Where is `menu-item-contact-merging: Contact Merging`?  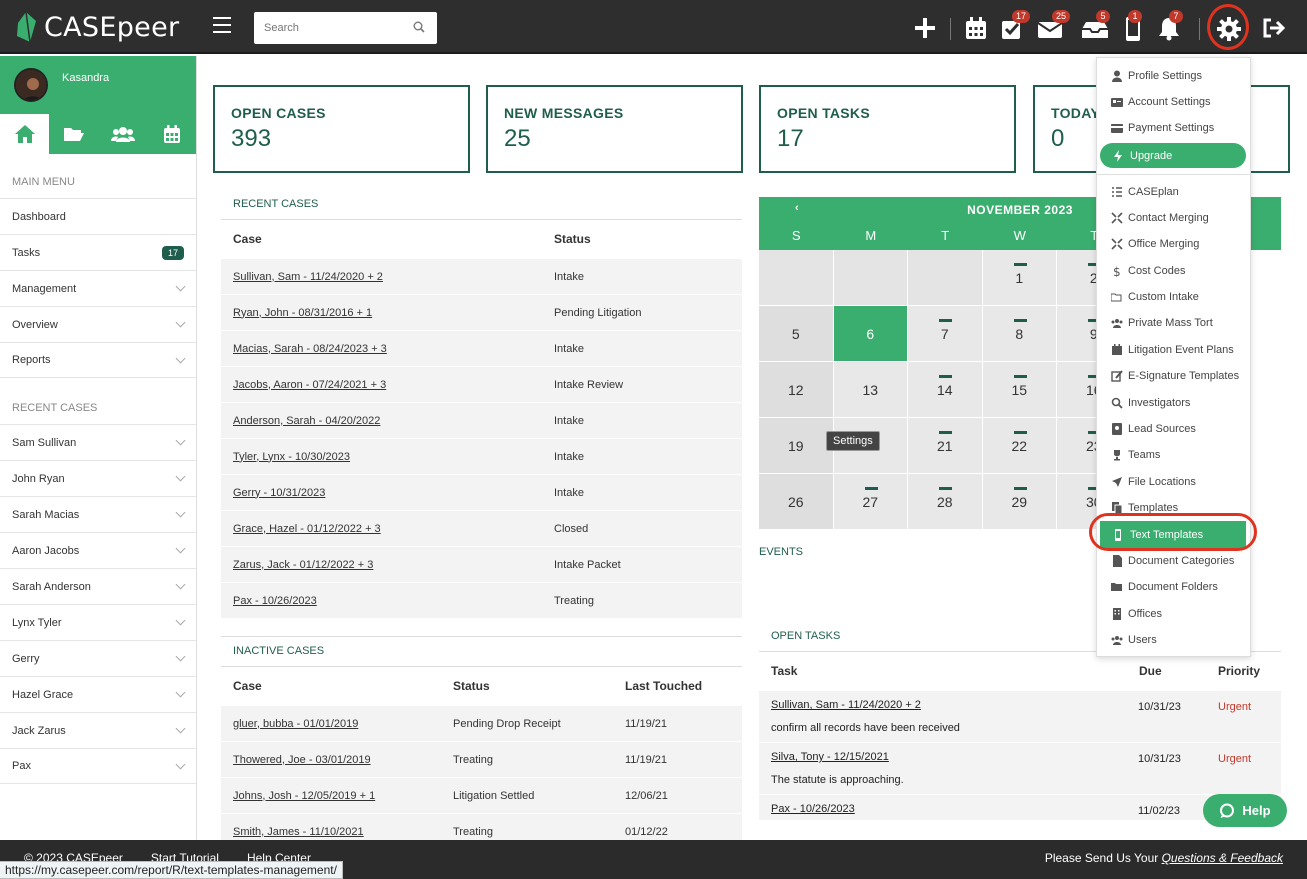 menu-item-contact-merging: Contact Merging is located at coordinates (1160, 218).